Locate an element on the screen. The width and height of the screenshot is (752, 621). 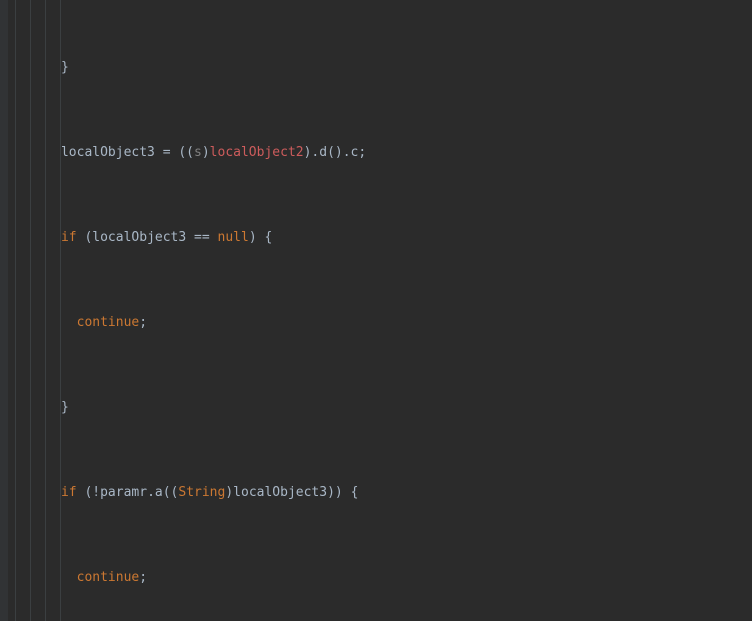
code-line: if (!paramr.a((String)localObject3)) { is located at coordinates (376, 492).